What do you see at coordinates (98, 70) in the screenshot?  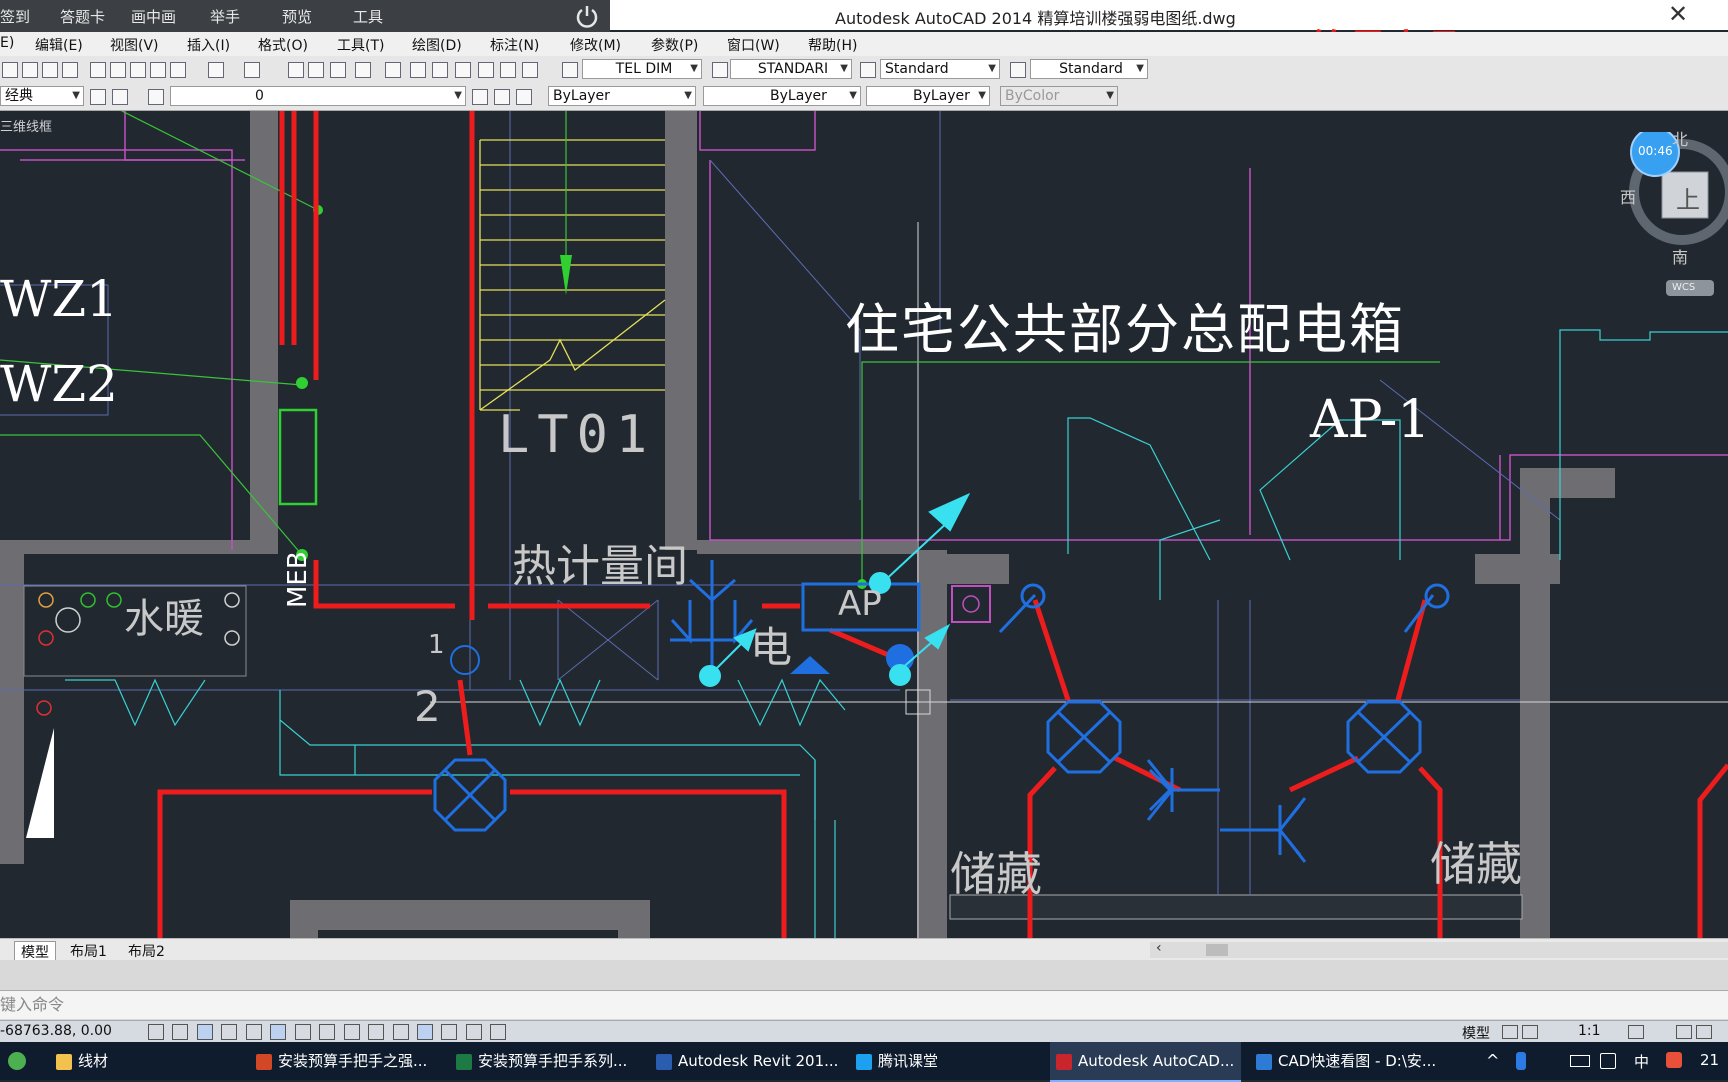 I see `cut-icon` at bounding box center [98, 70].